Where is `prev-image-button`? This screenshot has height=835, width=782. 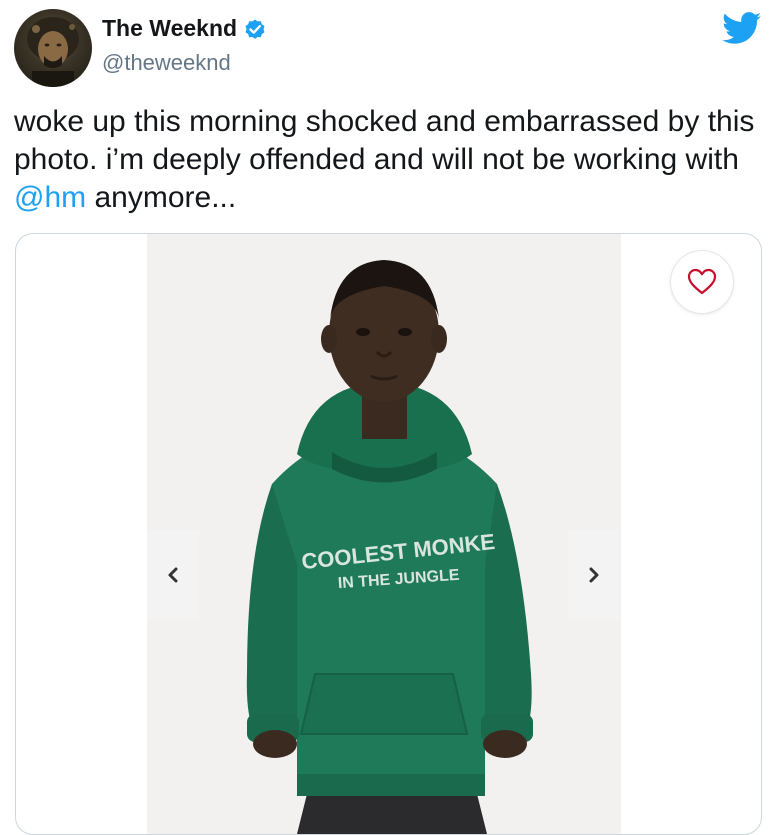
prev-image-button is located at coordinates (173, 575).